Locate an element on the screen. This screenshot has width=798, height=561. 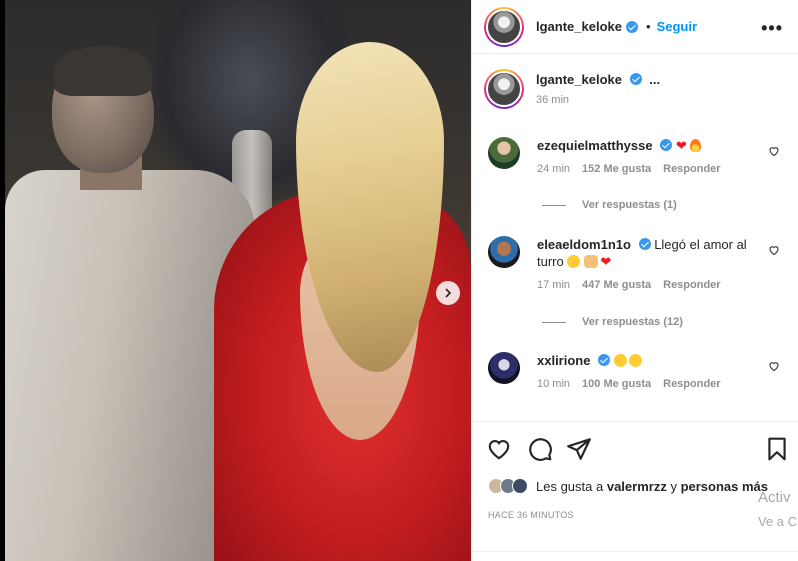
liker-username: valermrzz is located at coordinates (637, 486).